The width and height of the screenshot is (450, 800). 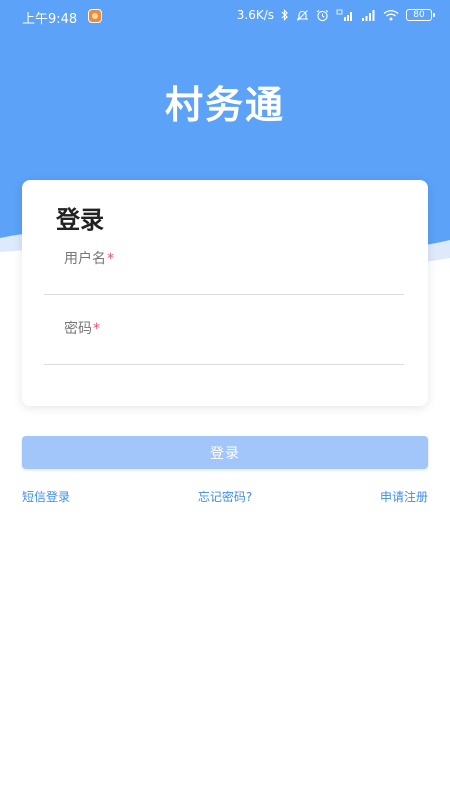 I want to click on username-input, so click(x=224, y=279).